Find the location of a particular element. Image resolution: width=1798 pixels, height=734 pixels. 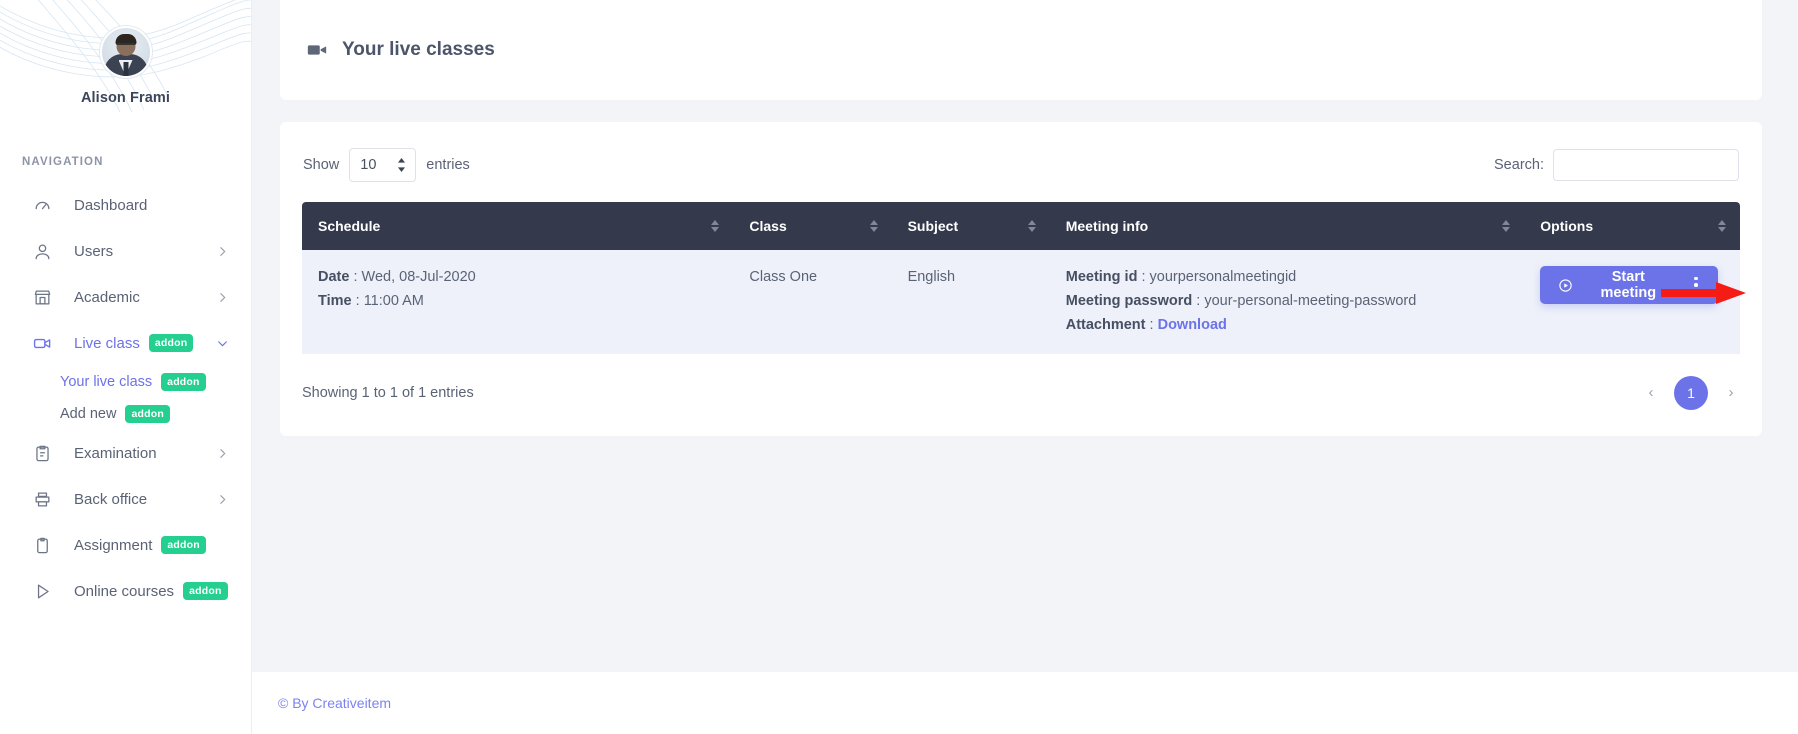

pagination-page-1: 1 is located at coordinates (1691, 392).